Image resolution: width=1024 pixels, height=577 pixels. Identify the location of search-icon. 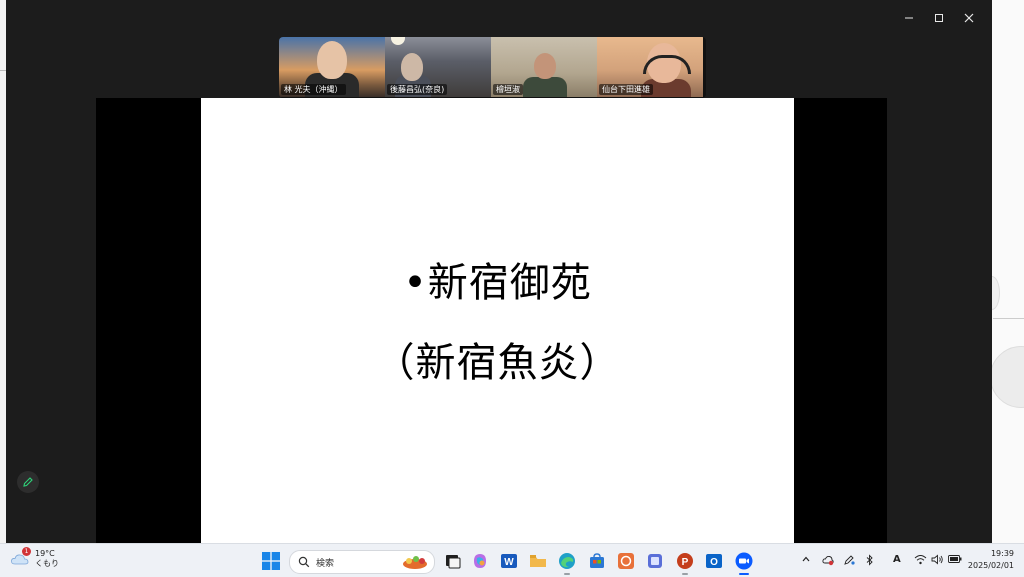
(304, 562).